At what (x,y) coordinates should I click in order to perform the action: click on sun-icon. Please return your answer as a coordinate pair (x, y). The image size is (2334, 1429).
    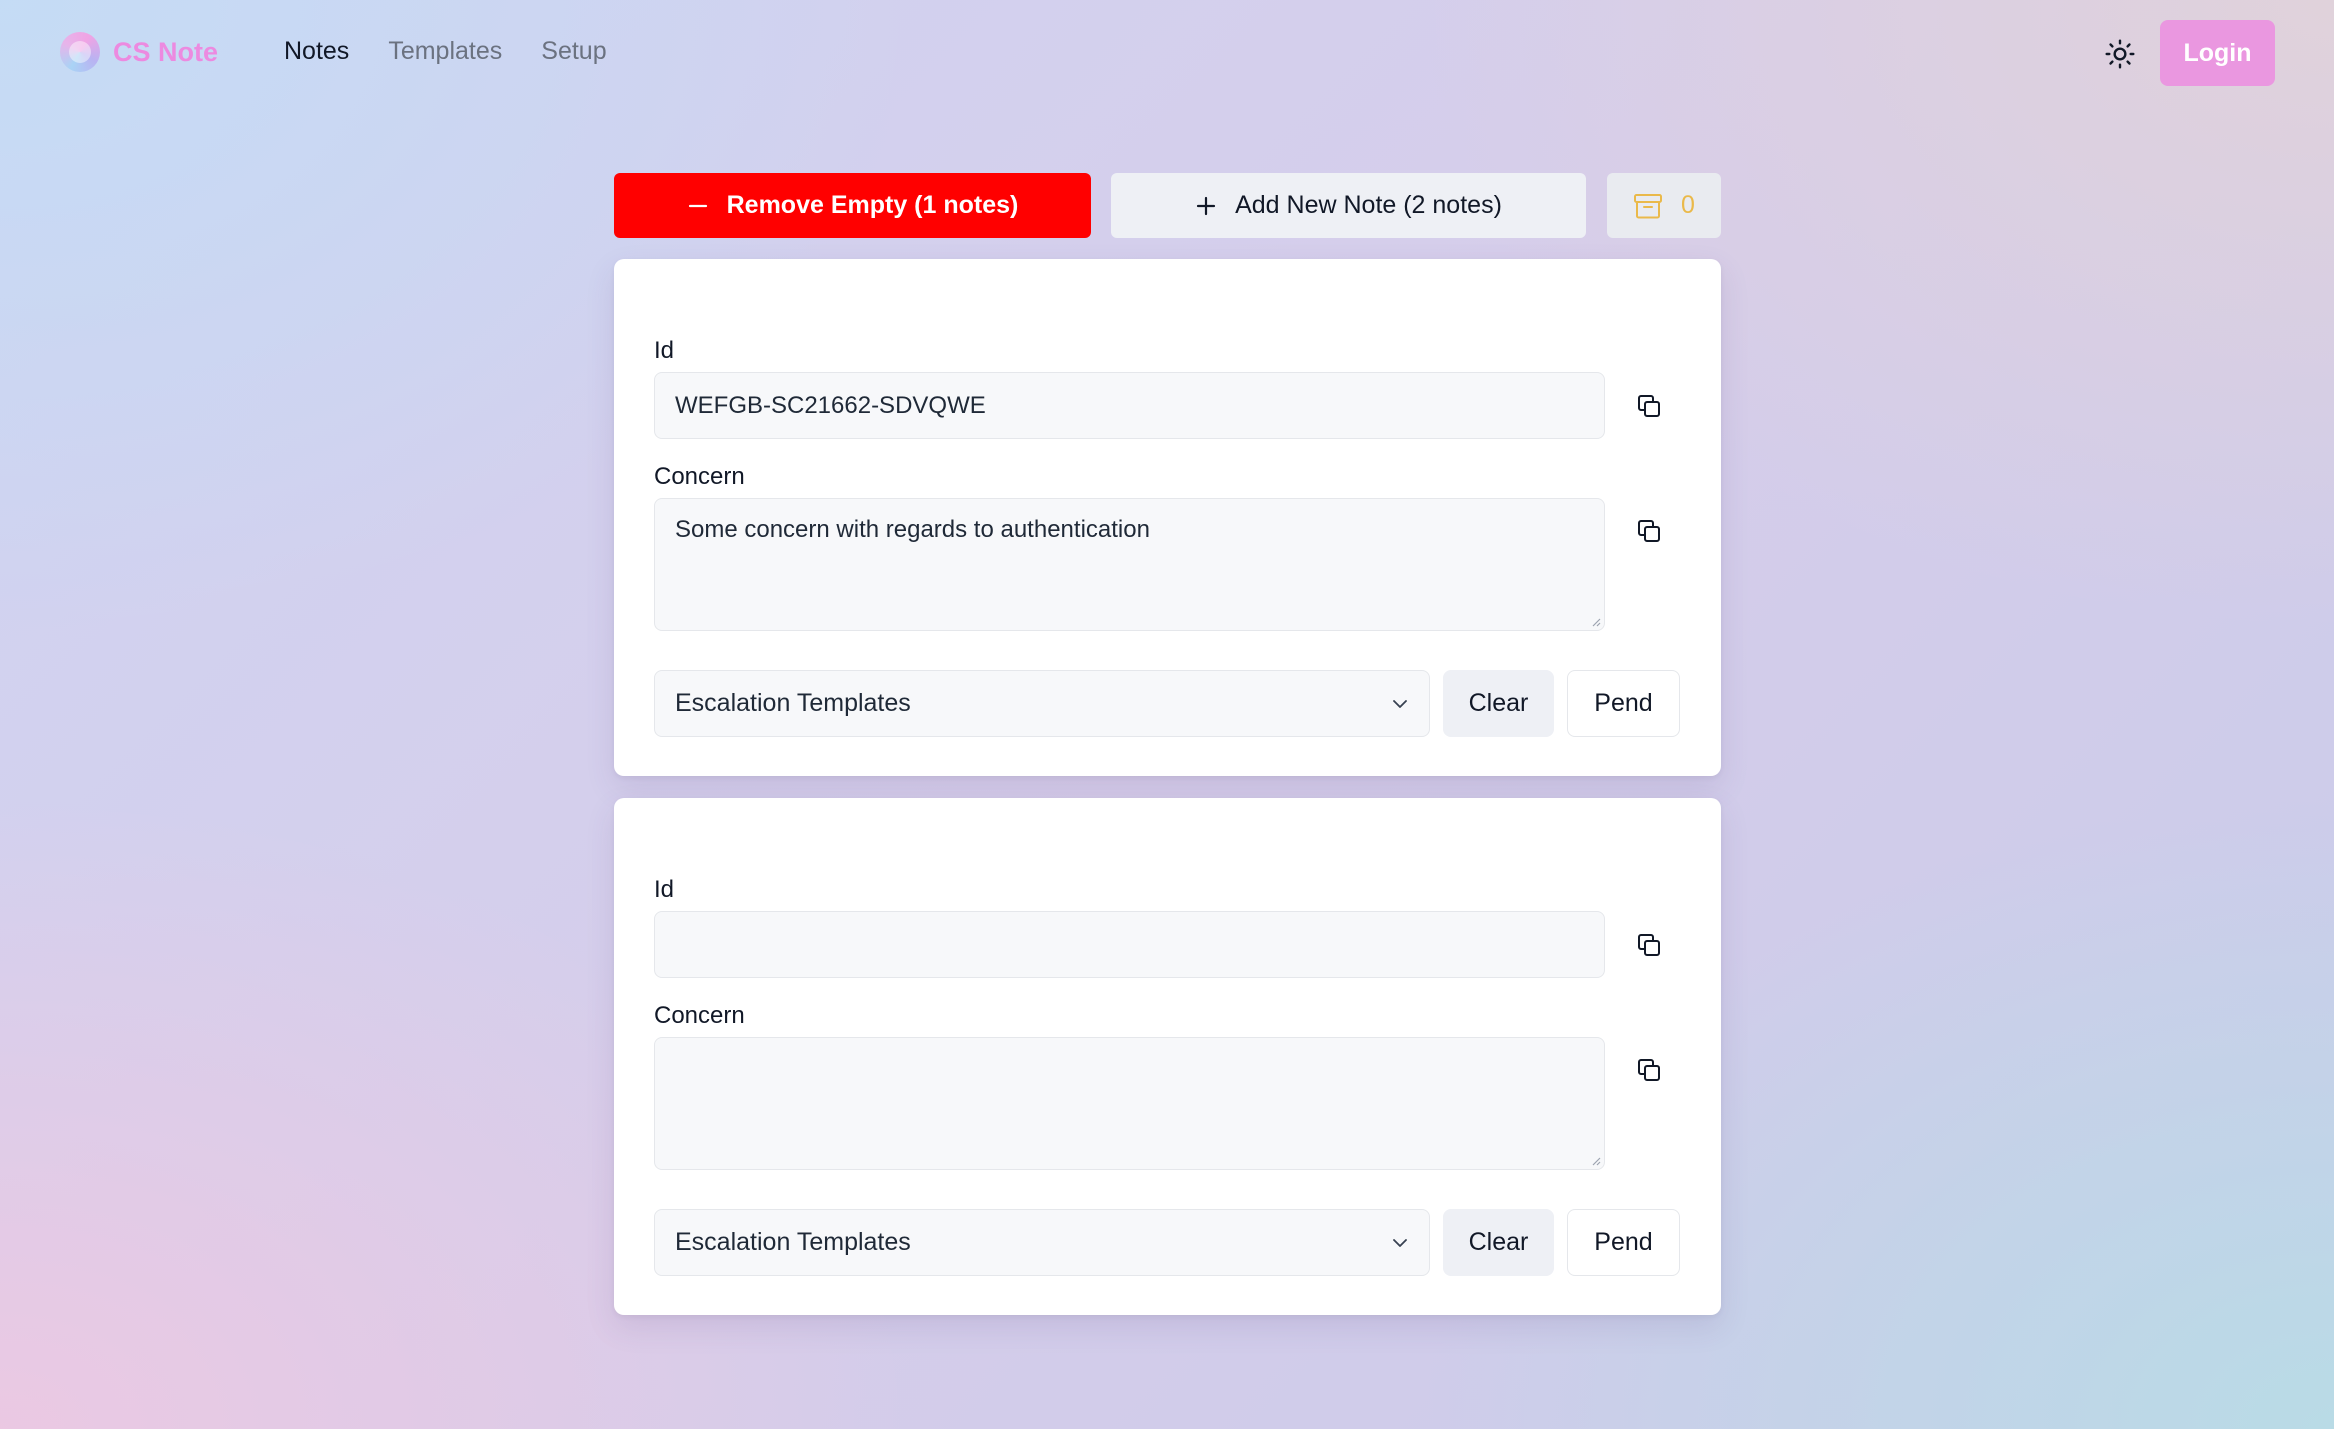
    Looking at the image, I should click on (2120, 54).